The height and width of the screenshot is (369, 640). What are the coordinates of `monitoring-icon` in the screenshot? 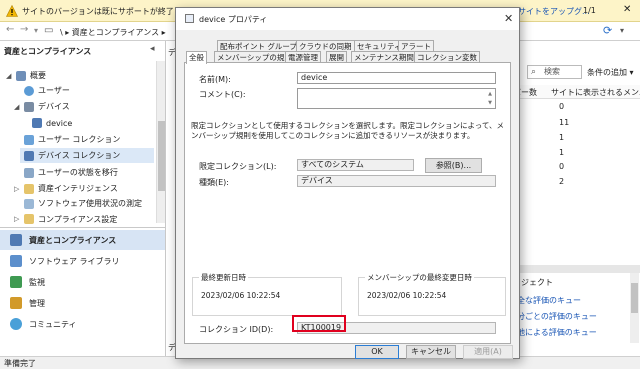 It's located at (16, 282).